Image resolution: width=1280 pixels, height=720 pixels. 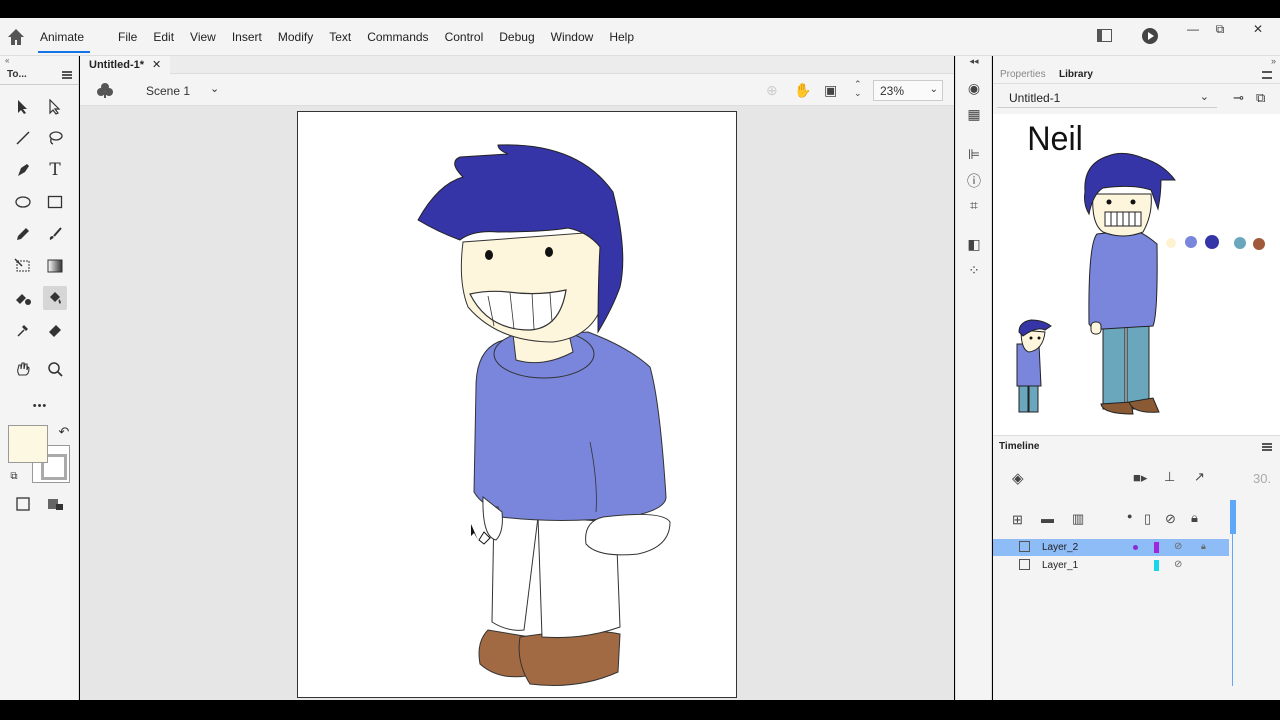 What do you see at coordinates (1232, 610) in the screenshot?
I see `playhead-line` at bounding box center [1232, 610].